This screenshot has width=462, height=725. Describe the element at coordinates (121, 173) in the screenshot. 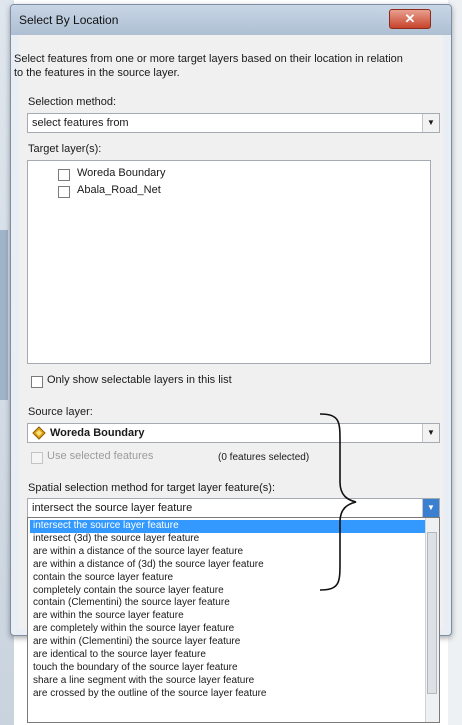

I see `target-layer-label: Woreda Boundary` at that location.